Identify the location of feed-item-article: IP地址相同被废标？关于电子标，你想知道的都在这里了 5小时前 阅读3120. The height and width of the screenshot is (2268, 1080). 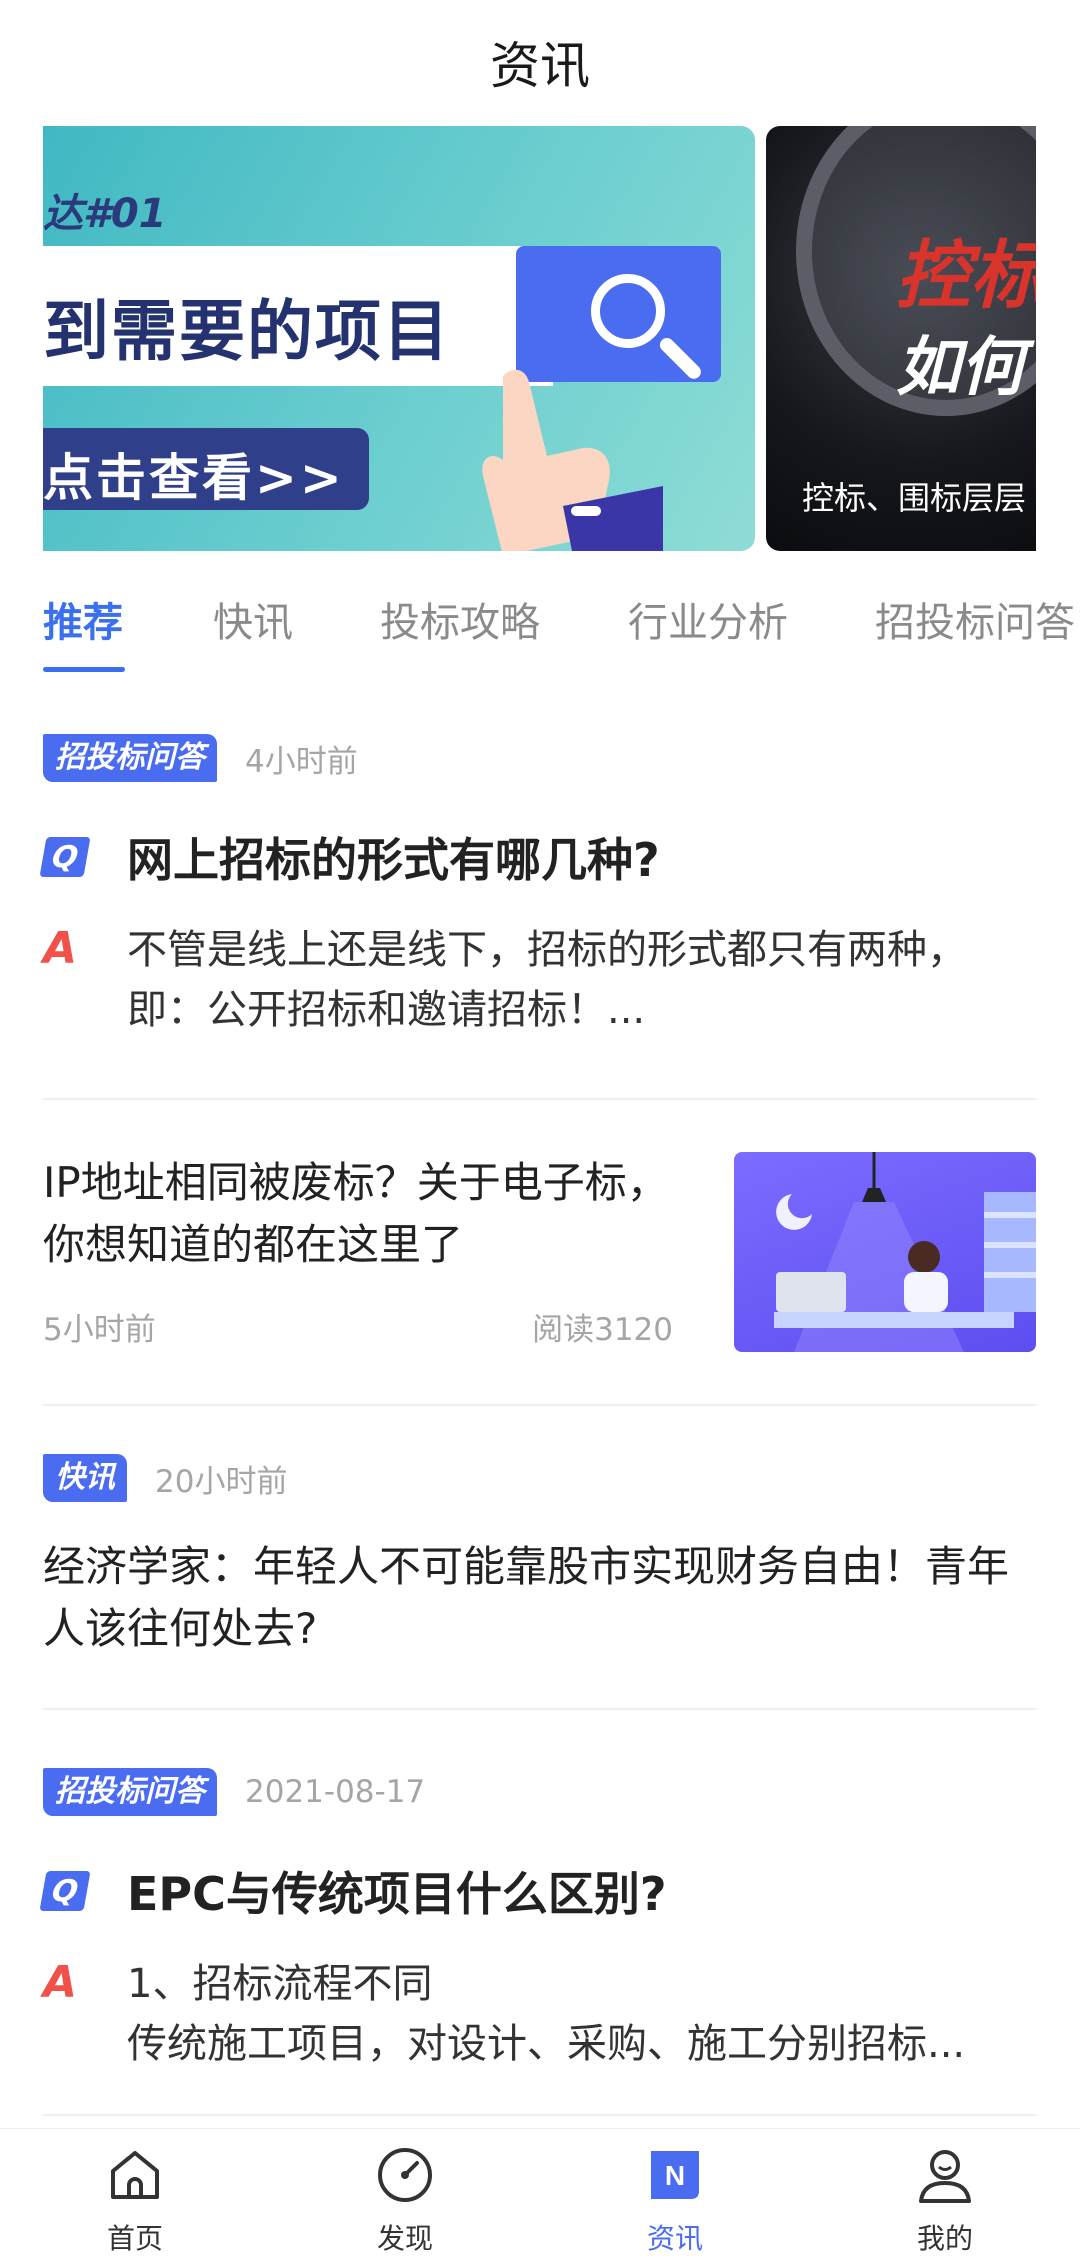
(539, 1252).